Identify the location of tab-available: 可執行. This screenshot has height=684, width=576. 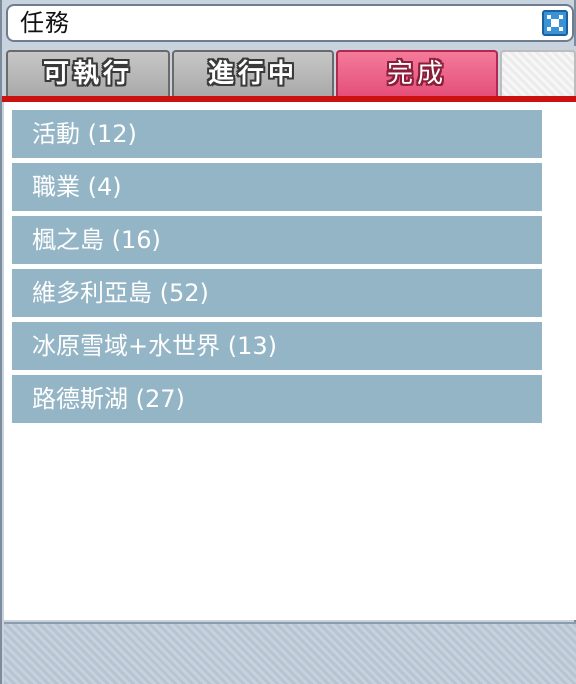
(88, 73).